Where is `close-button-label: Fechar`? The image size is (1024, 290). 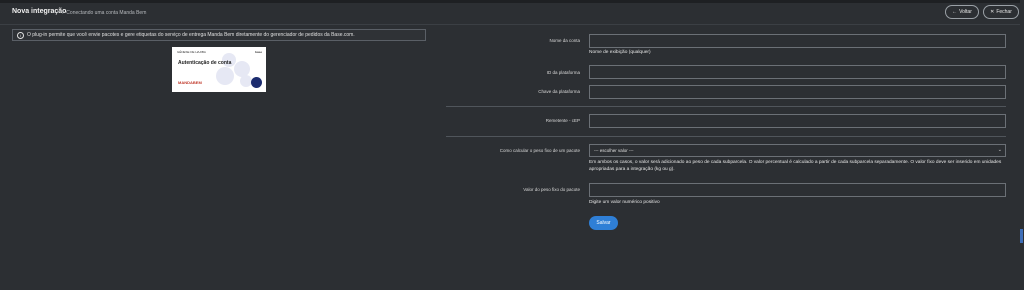
close-button-label: Fechar is located at coordinates (1004, 12).